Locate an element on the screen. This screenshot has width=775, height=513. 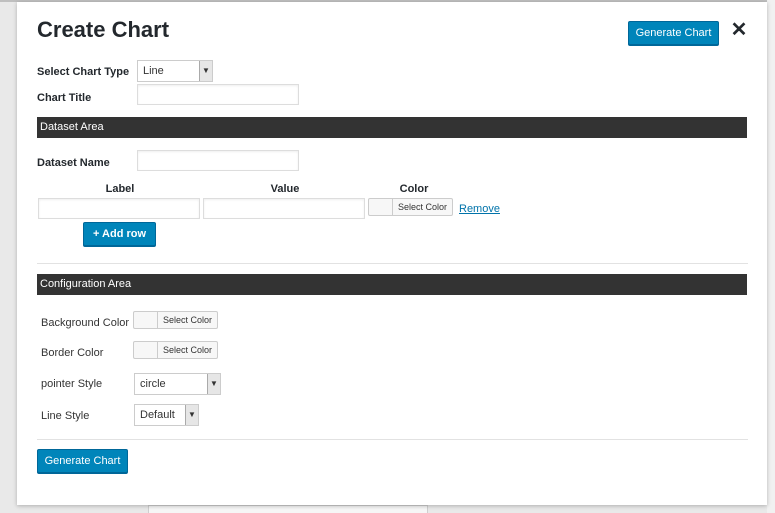
background-color-swatch is located at coordinates (145, 320).